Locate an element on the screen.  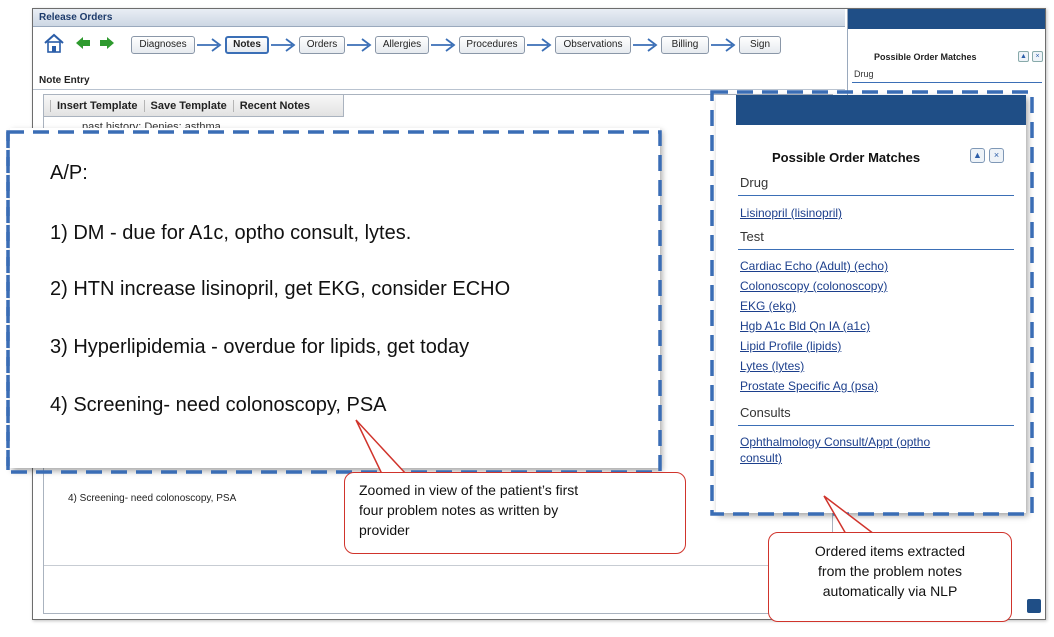
home-icon is located at coordinates (54, 43).